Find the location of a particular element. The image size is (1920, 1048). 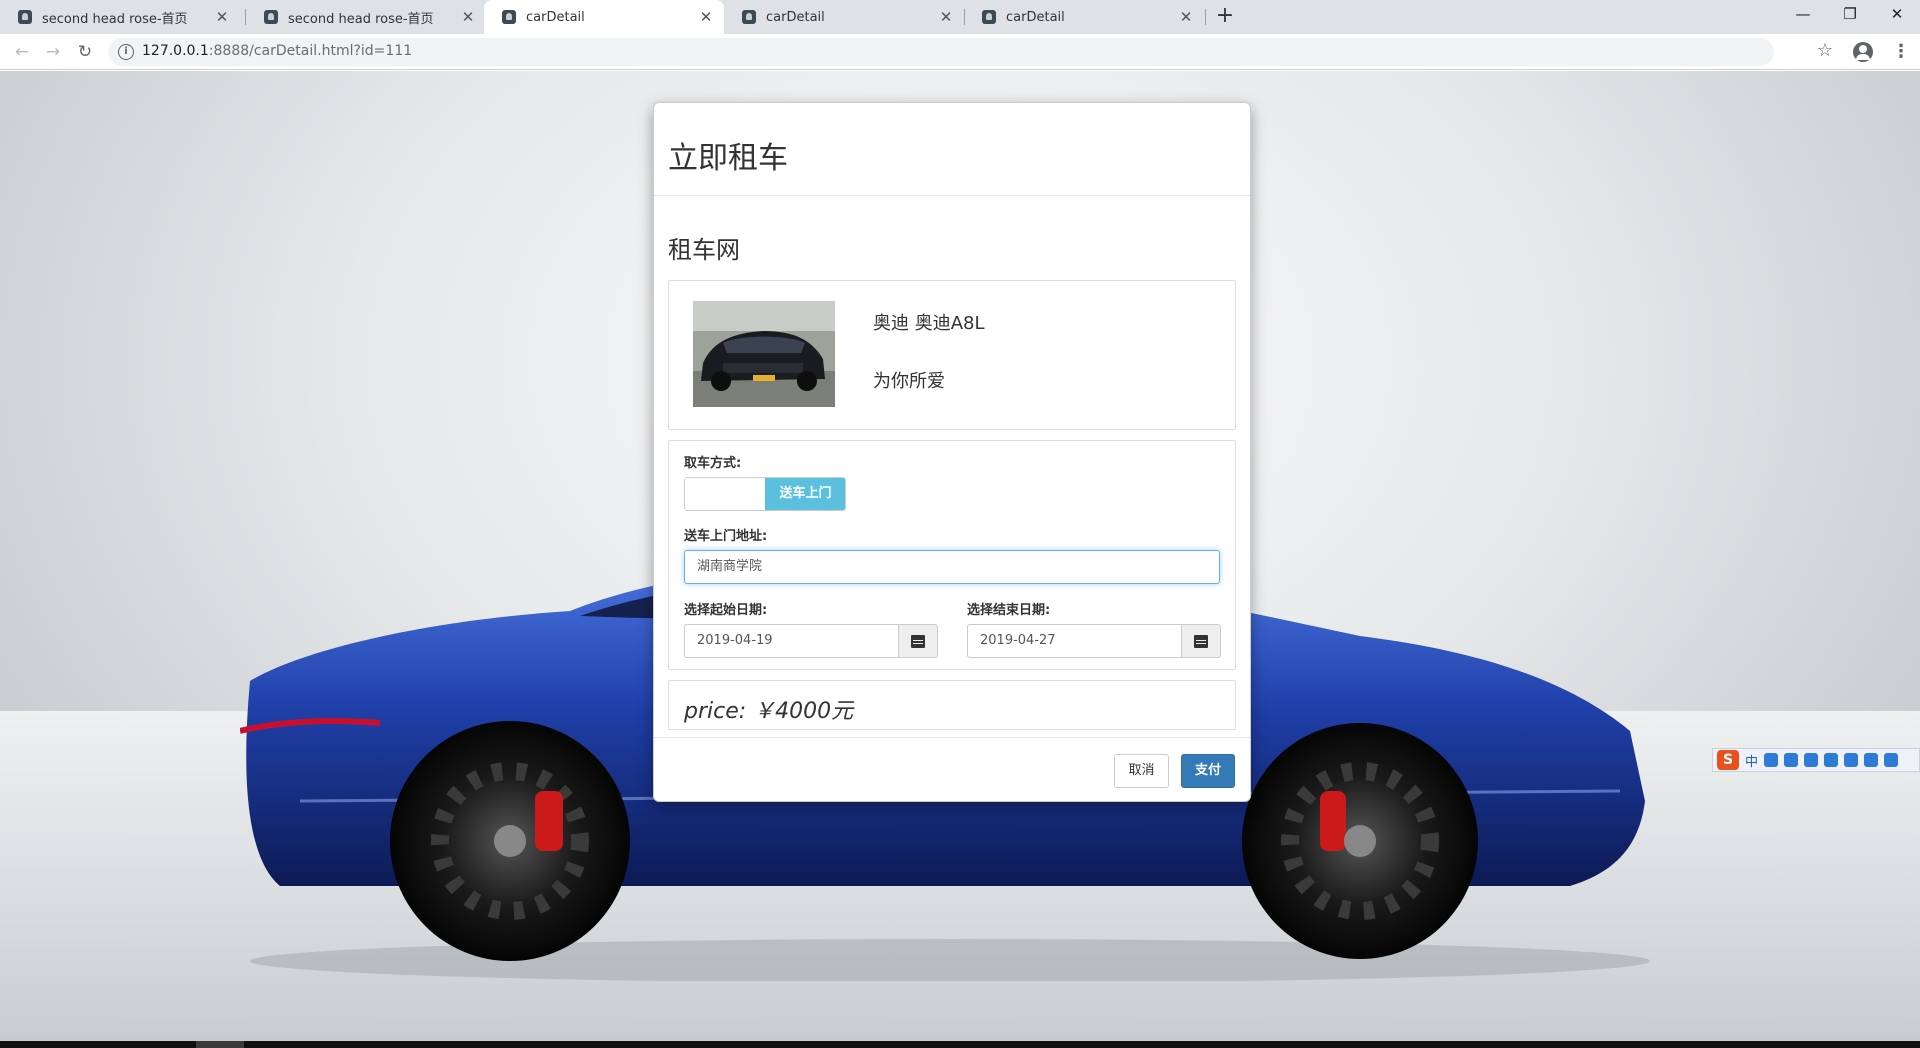

os-taskbar is located at coordinates (960, 1044).